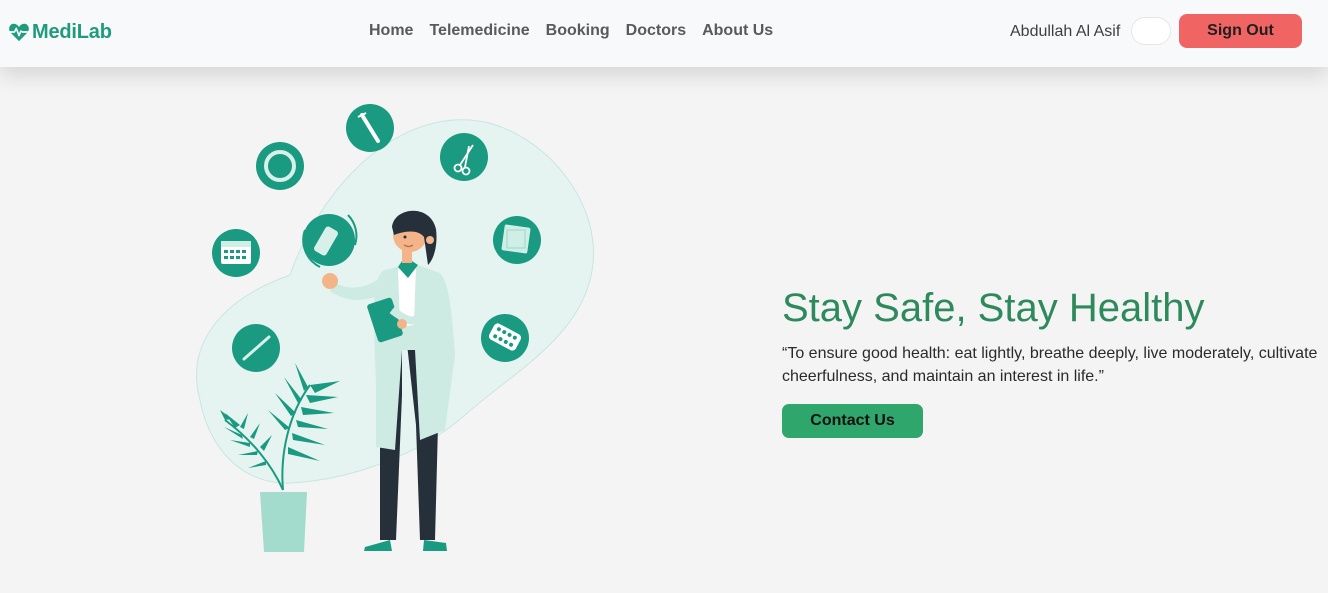  I want to click on nav-doctors: Doctors, so click(656, 31).